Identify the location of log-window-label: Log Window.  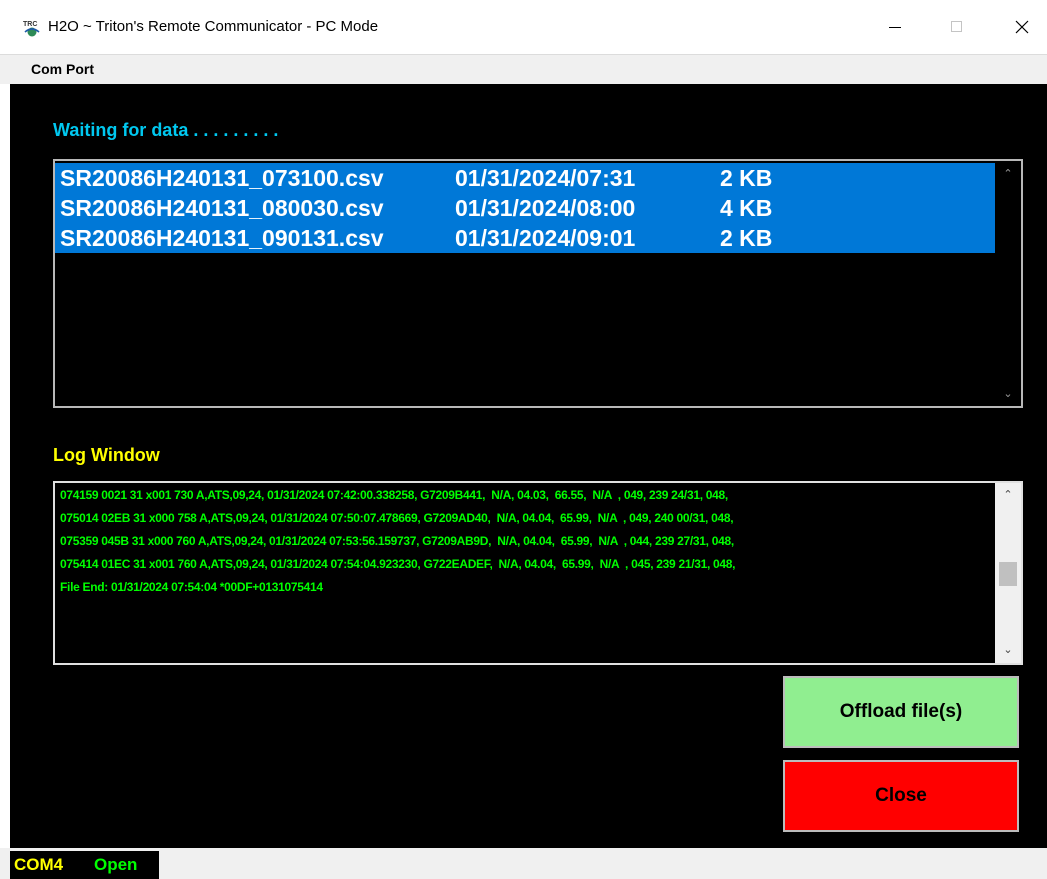
(106, 455).